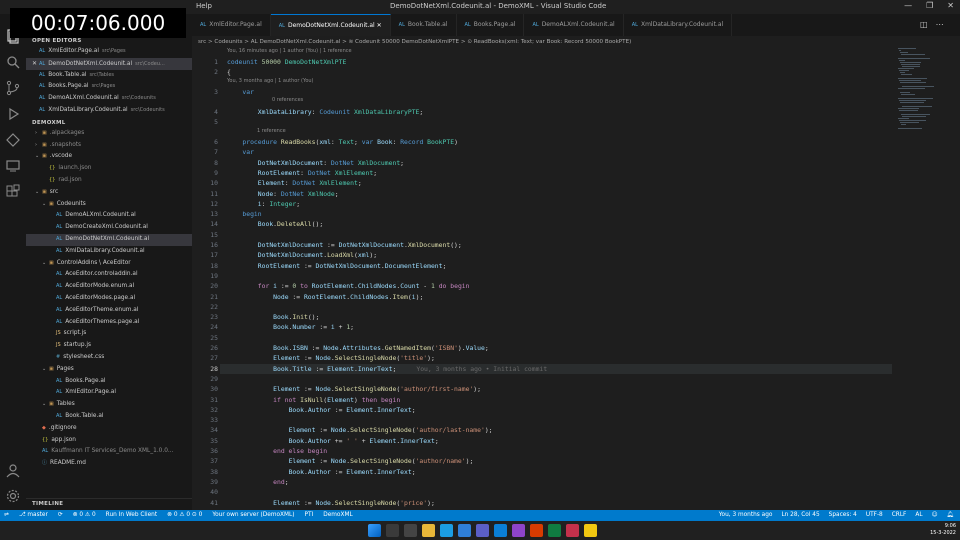  I want to click on run-debug-icon, so click(13, 114).